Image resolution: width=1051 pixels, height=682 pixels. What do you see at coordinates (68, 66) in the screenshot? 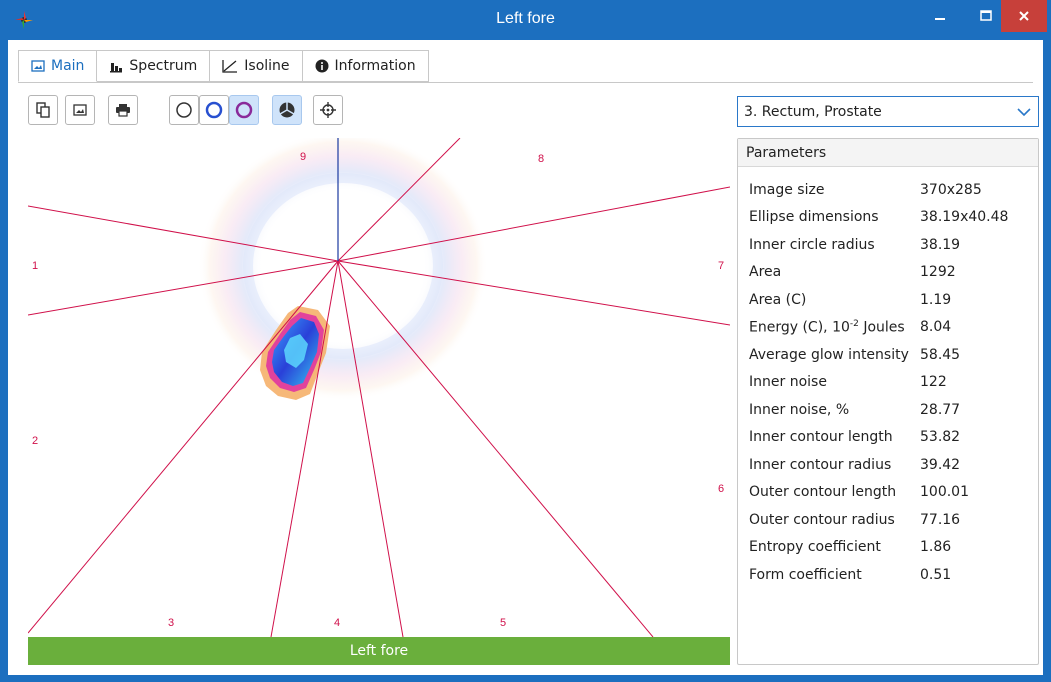
I see `tab-main-label: Main` at bounding box center [68, 66].